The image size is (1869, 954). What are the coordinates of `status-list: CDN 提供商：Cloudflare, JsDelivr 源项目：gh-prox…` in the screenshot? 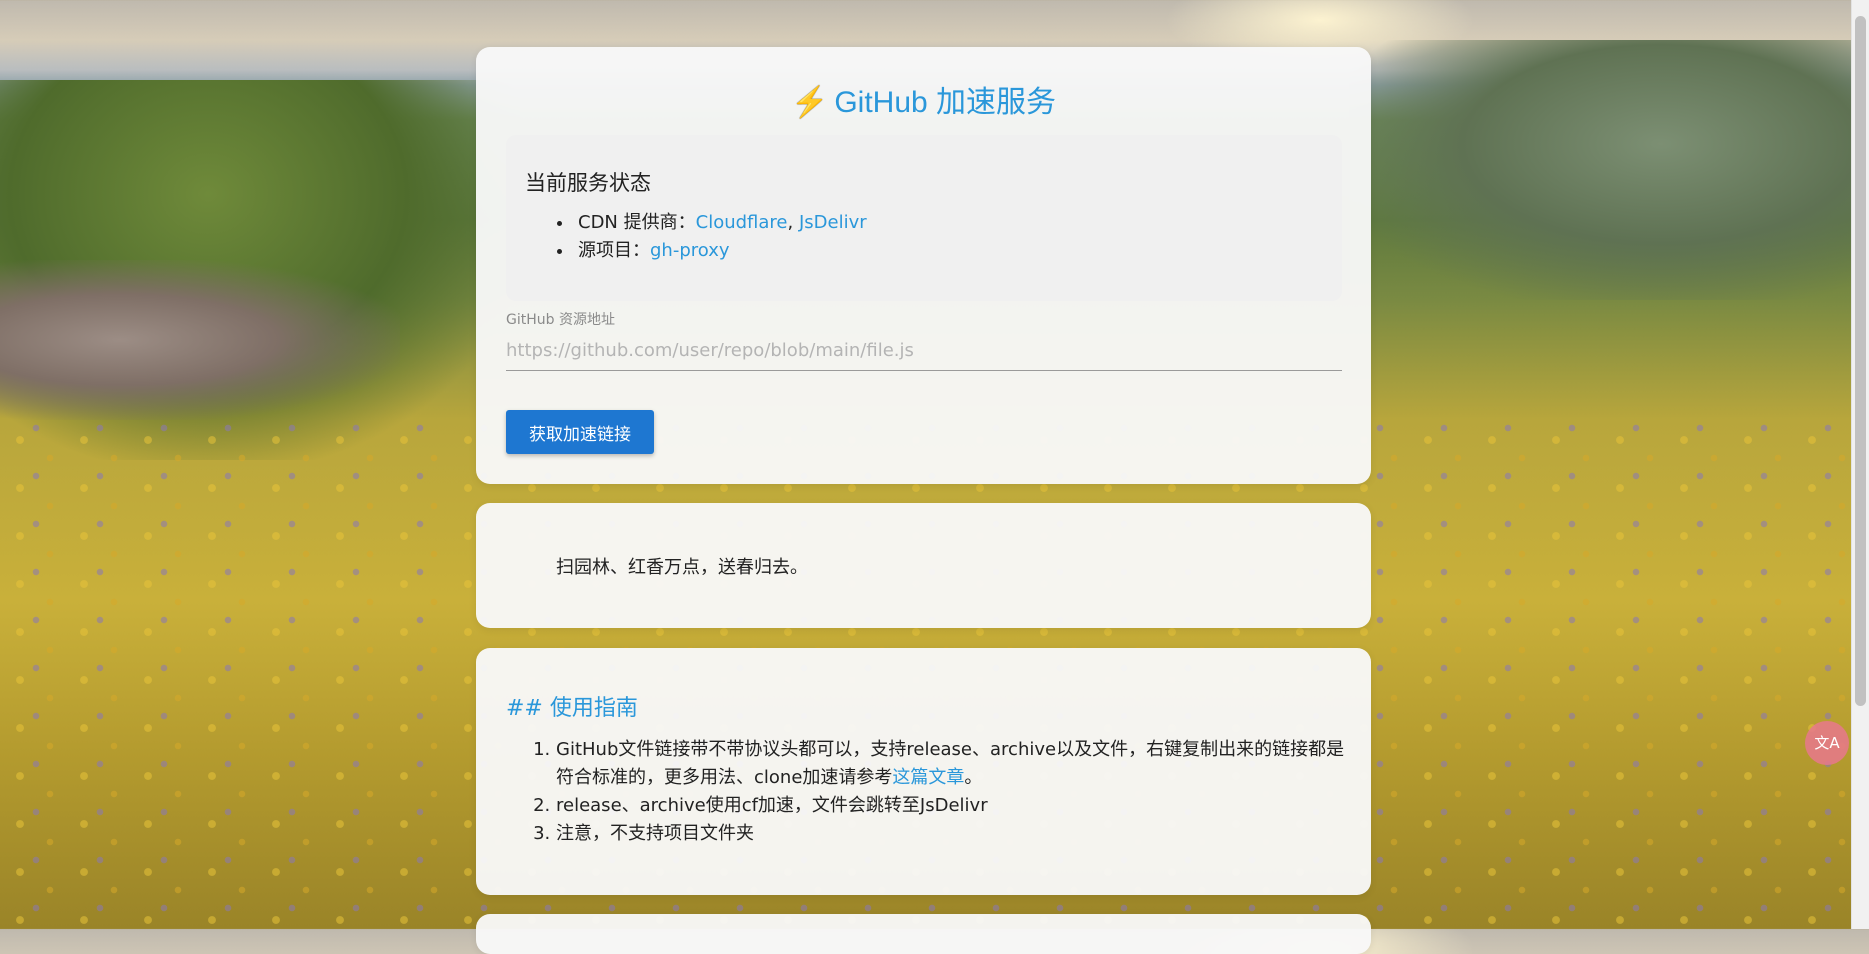 It's located at (711, 237).